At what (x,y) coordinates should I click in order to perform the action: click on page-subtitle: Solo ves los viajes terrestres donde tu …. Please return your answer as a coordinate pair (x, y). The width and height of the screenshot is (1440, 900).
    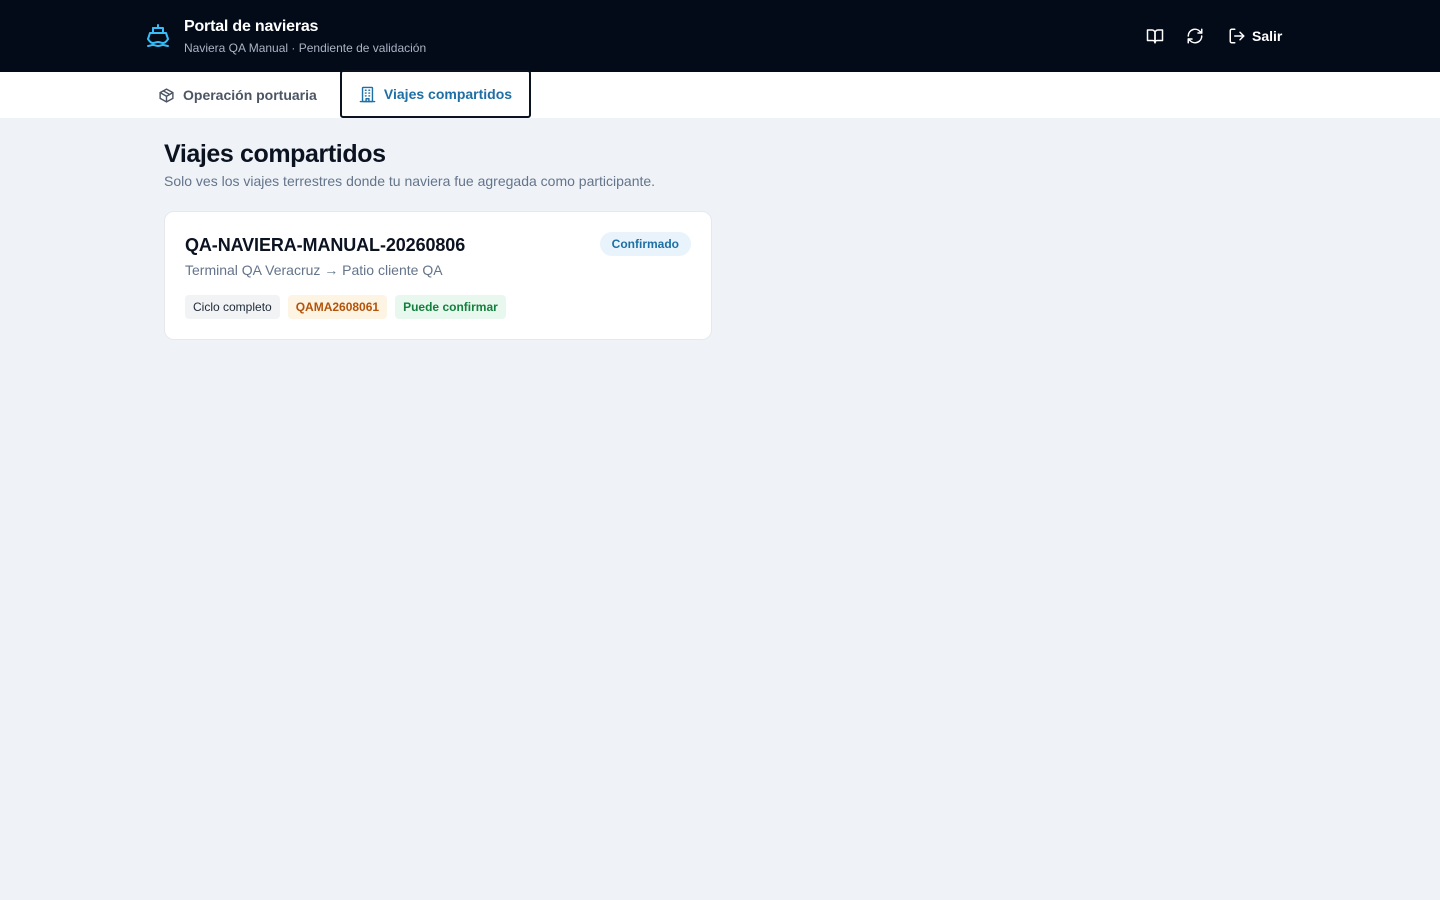
    Looking at the image, I should click on (410, 181).